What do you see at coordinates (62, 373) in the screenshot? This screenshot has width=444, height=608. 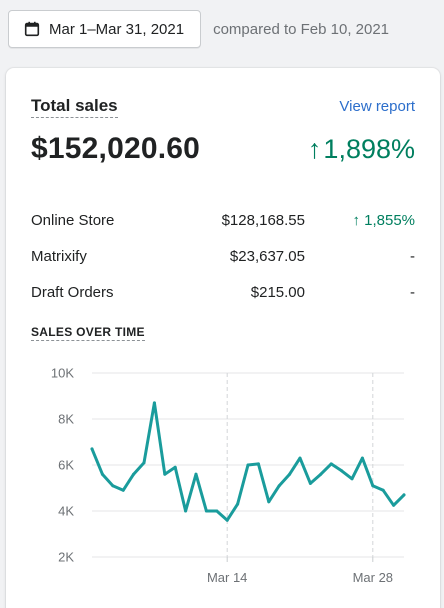 I see `y-tick-label: 10K` at bounding box center [62, 373].